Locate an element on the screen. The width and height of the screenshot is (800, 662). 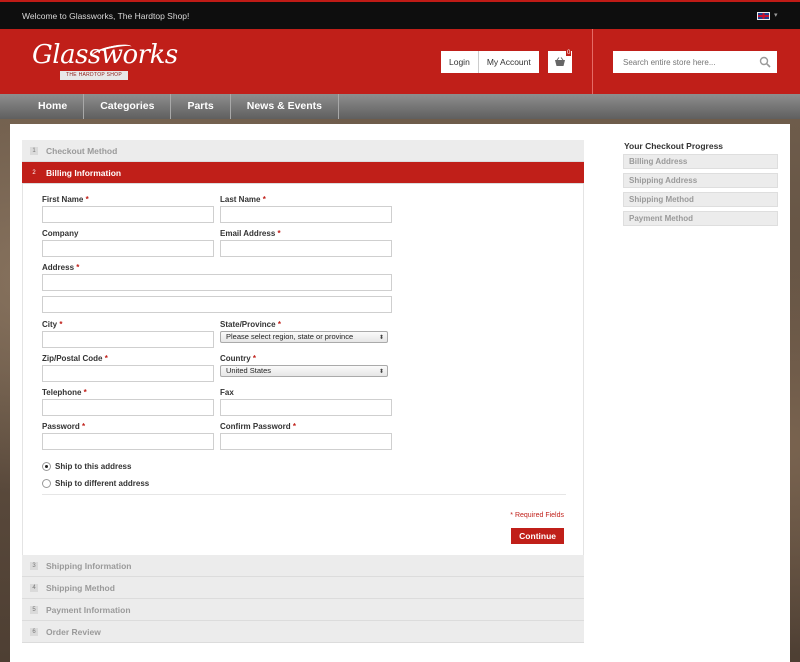
main-nav: Home Categories Parts News & Events is located at coordinates (400, 106).